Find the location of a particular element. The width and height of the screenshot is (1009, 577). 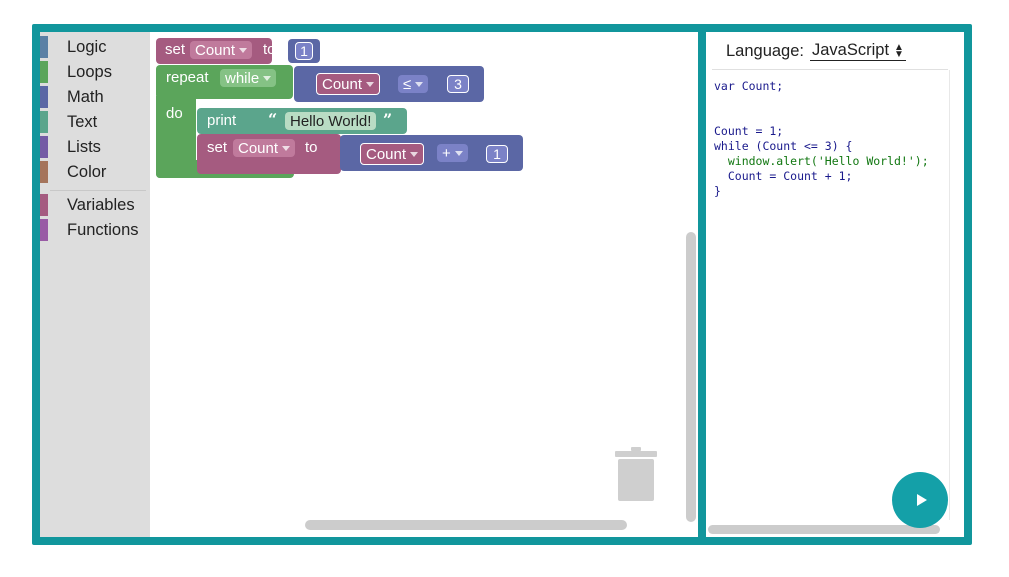

run-button is located at coordinates (920, 500).